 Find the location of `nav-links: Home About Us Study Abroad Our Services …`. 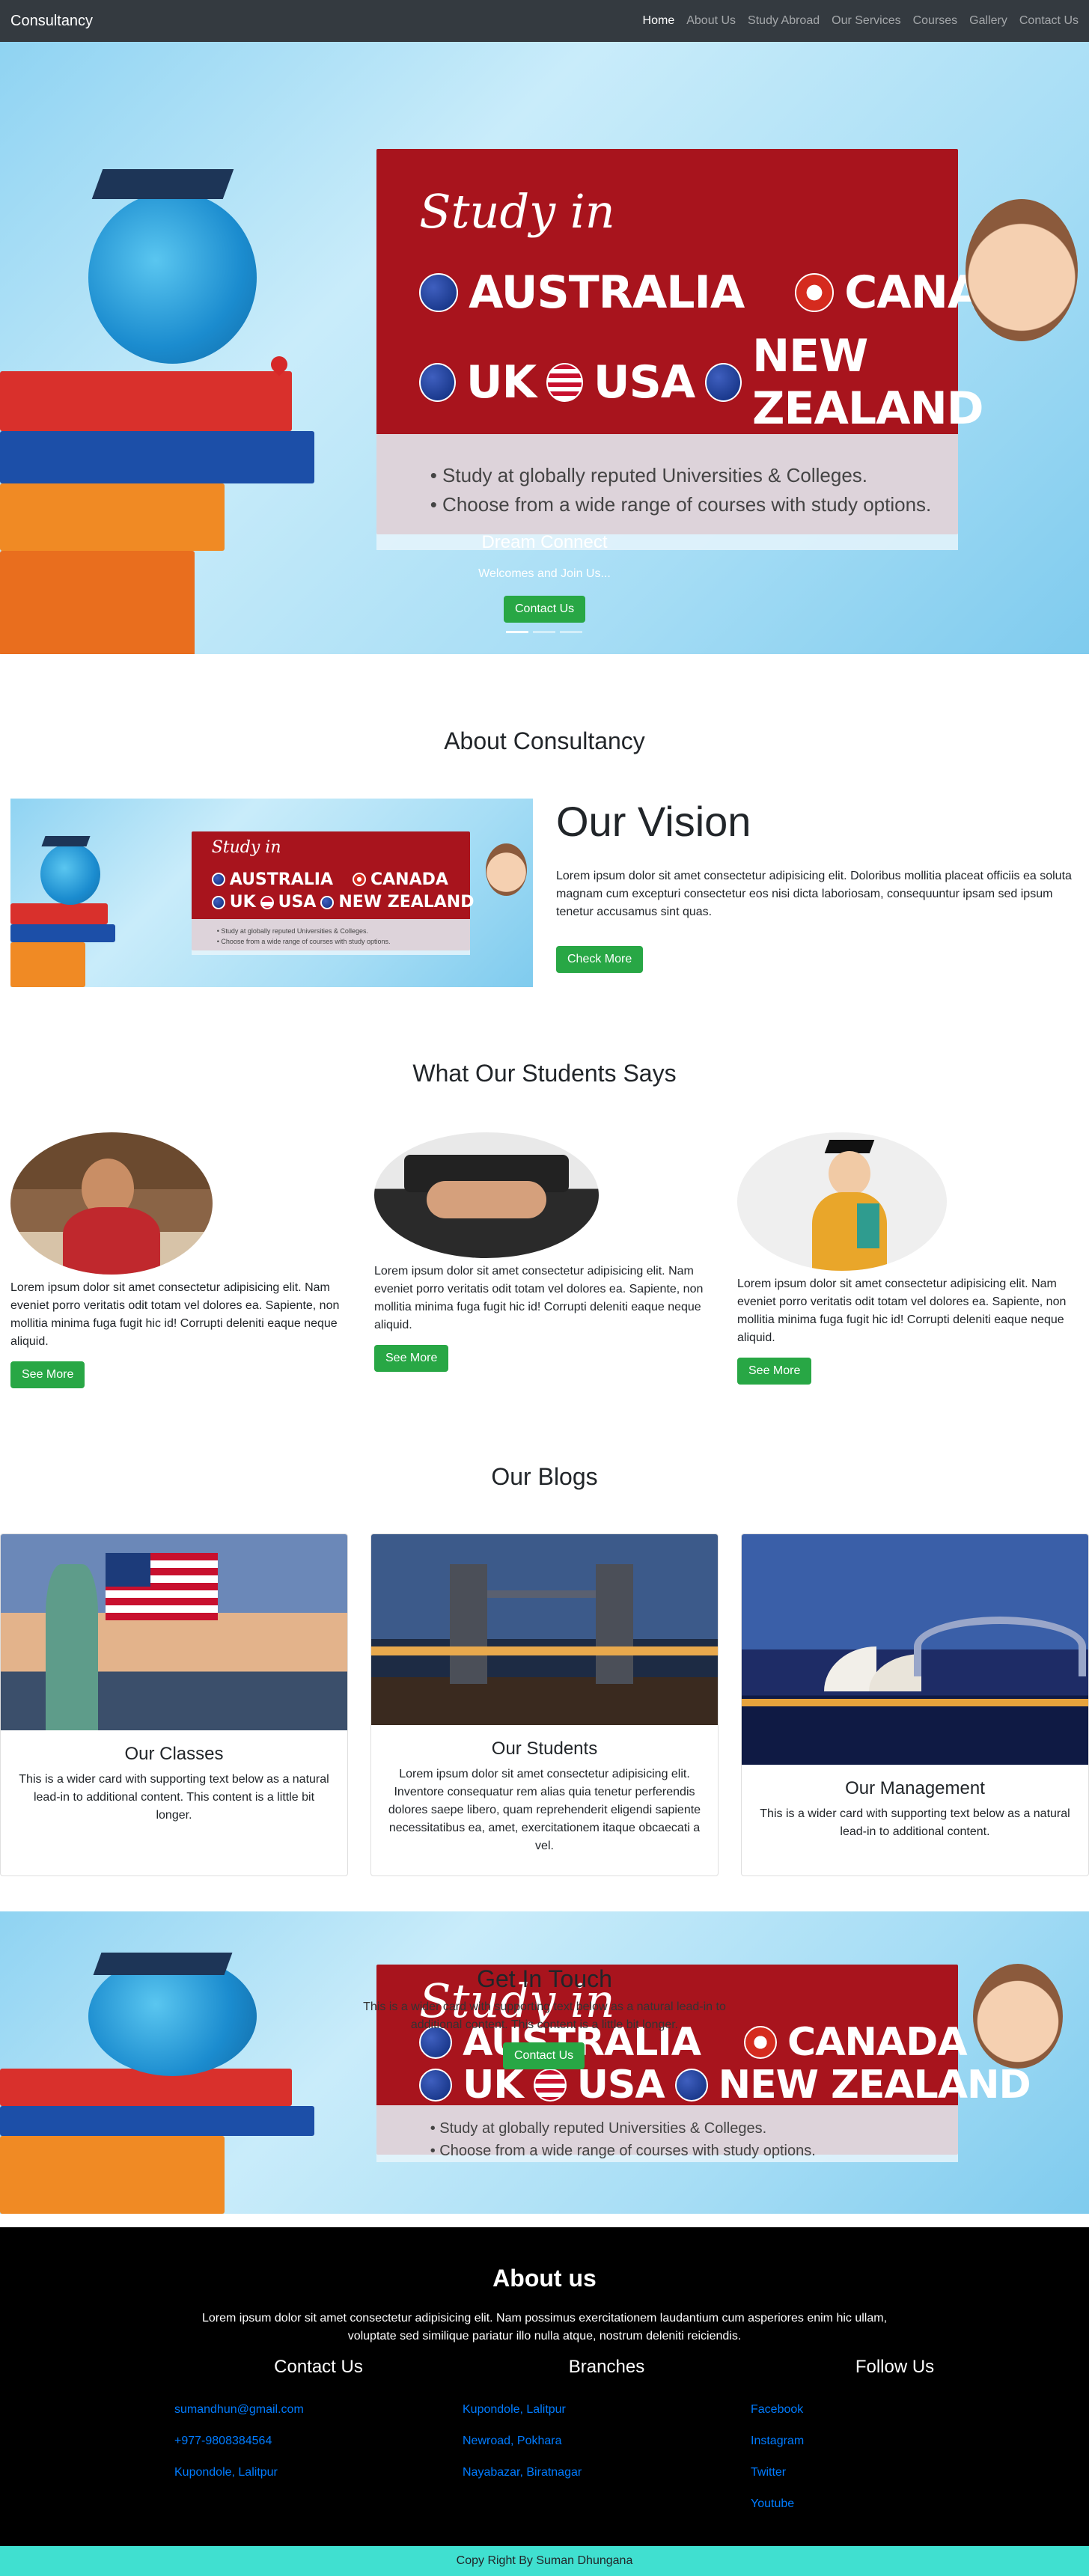

nav-links: Home About Us Study Abroad Our Services … is located at coordinates (861, 21).